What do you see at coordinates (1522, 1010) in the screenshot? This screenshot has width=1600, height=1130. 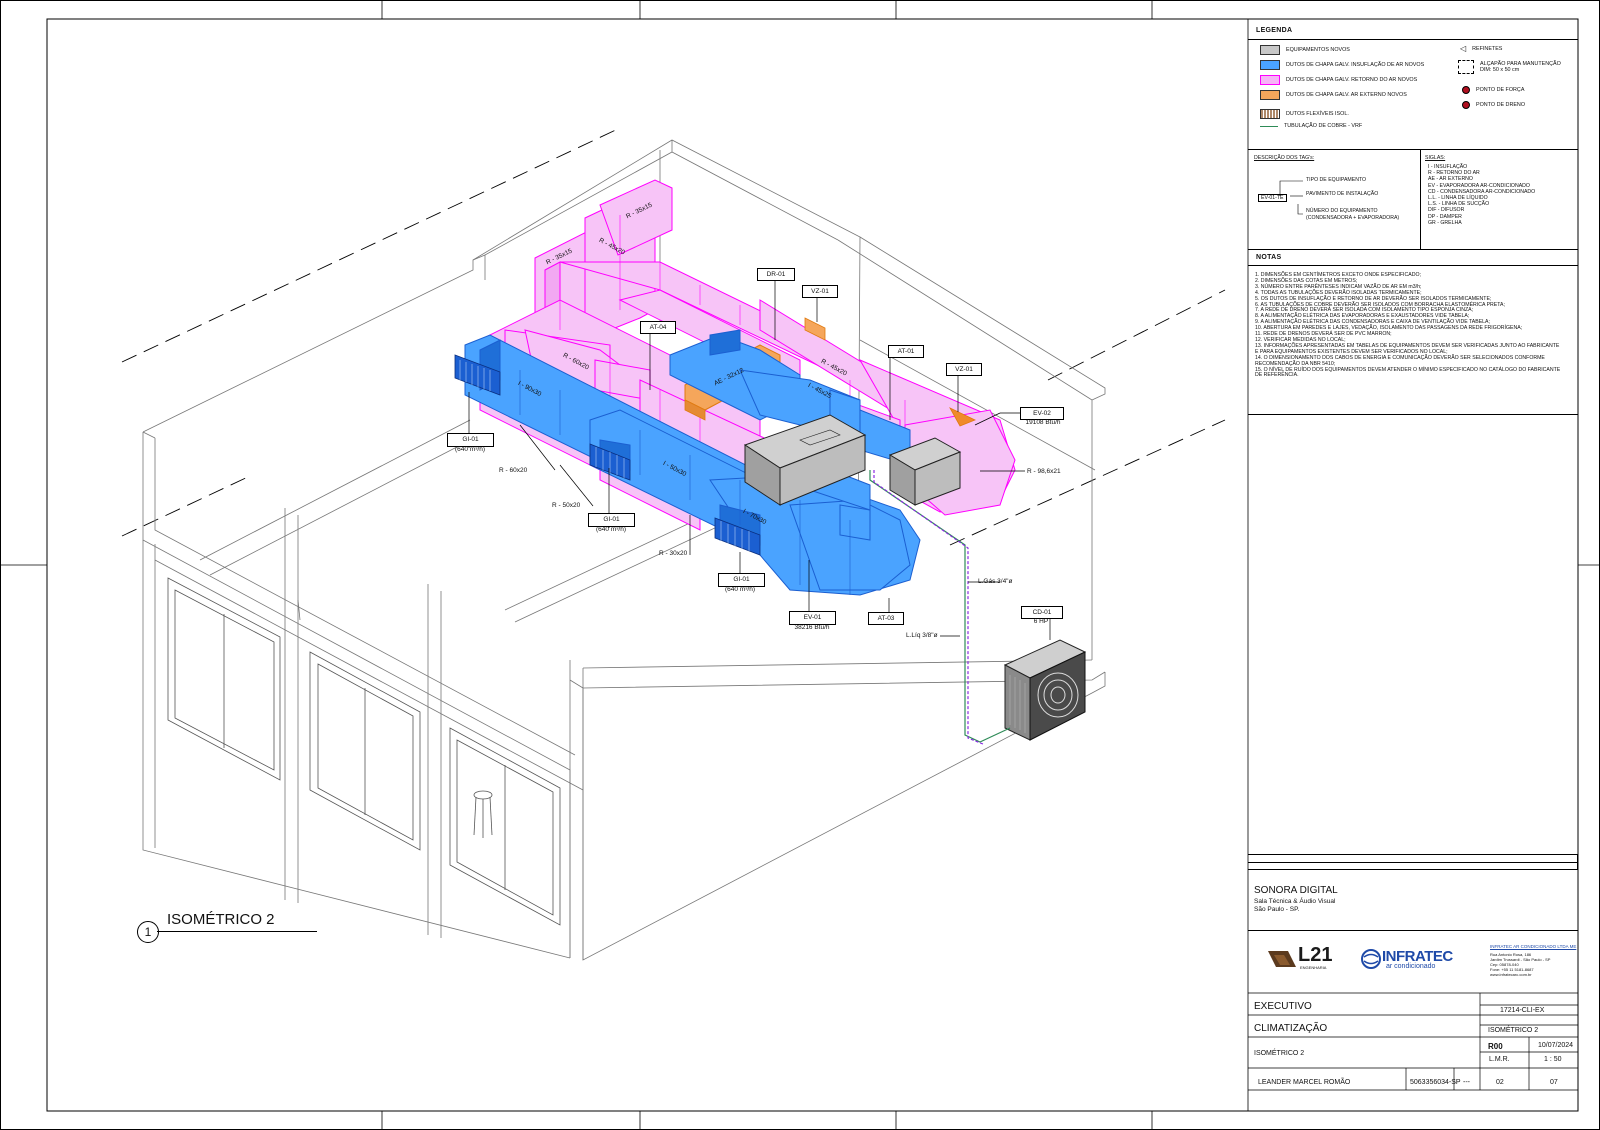 I see `file-name-value: 17214-CLI-EX` at bounding box center [1522, 1010].